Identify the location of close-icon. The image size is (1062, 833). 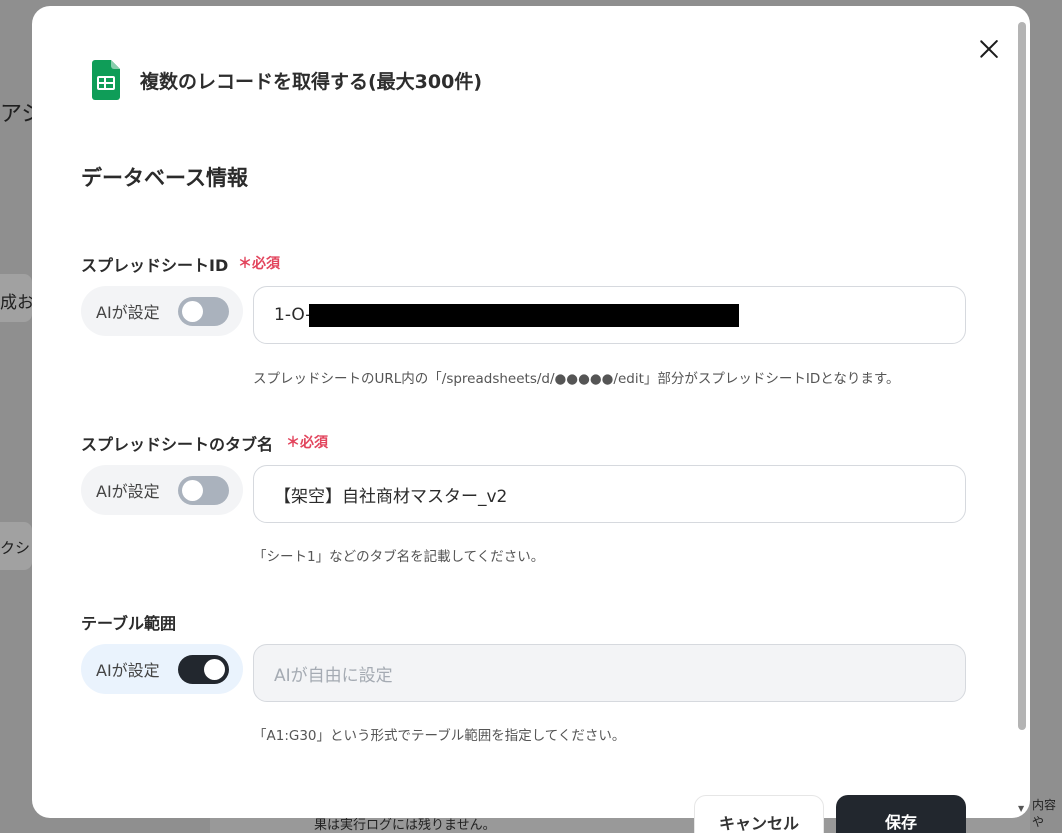
(989, 49).